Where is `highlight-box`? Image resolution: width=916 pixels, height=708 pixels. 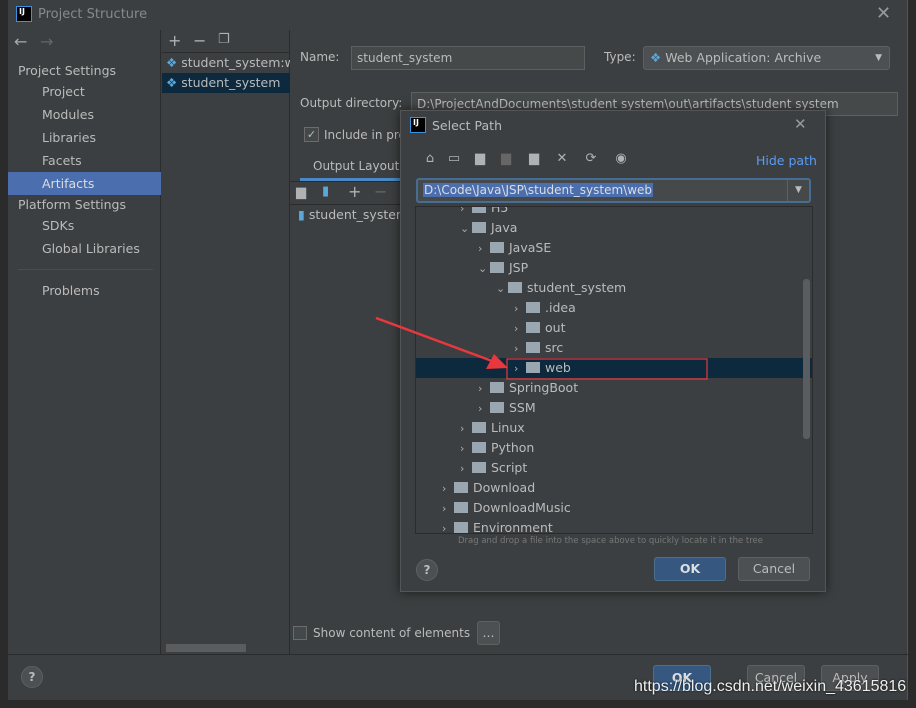
highlight-box is located at coordinates (607, 369).